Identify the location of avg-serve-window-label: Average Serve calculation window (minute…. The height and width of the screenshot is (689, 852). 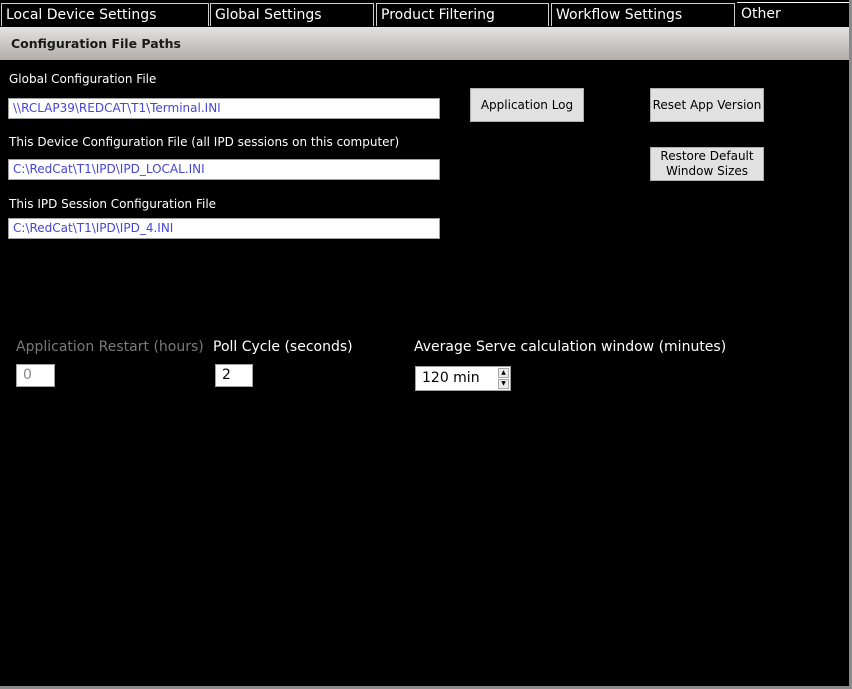
(570, 347).